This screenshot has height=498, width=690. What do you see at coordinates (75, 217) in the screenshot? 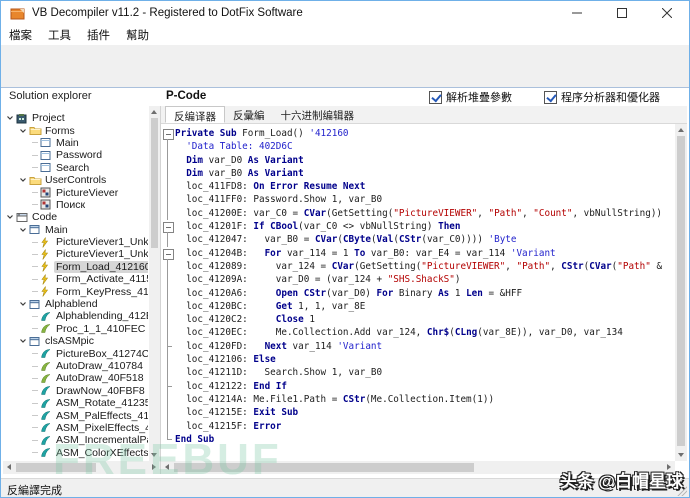
I see `tree-item: Code` at bounding box center [75, 217].